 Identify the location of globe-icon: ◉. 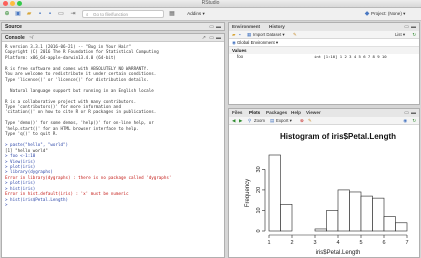
(234, 42).